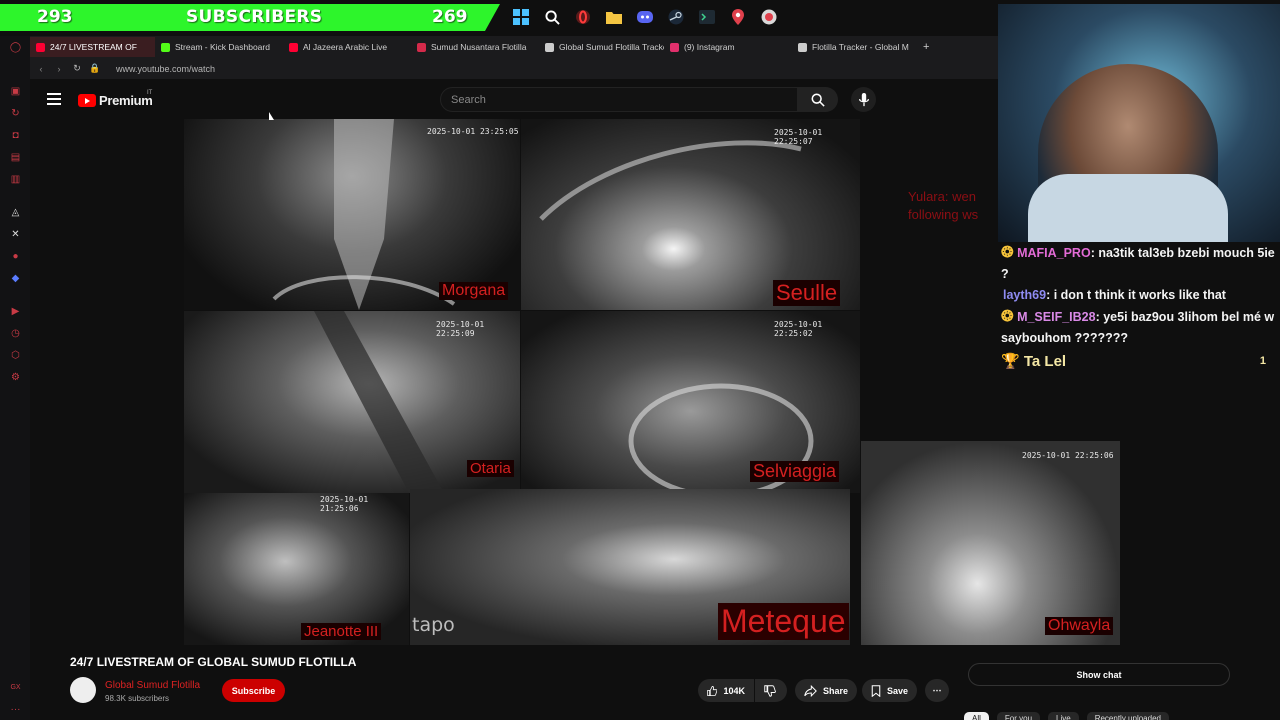 The width and height of the screenshot is (1280, 720). I want to click on tracker-tab-icon, so click(549, 47).